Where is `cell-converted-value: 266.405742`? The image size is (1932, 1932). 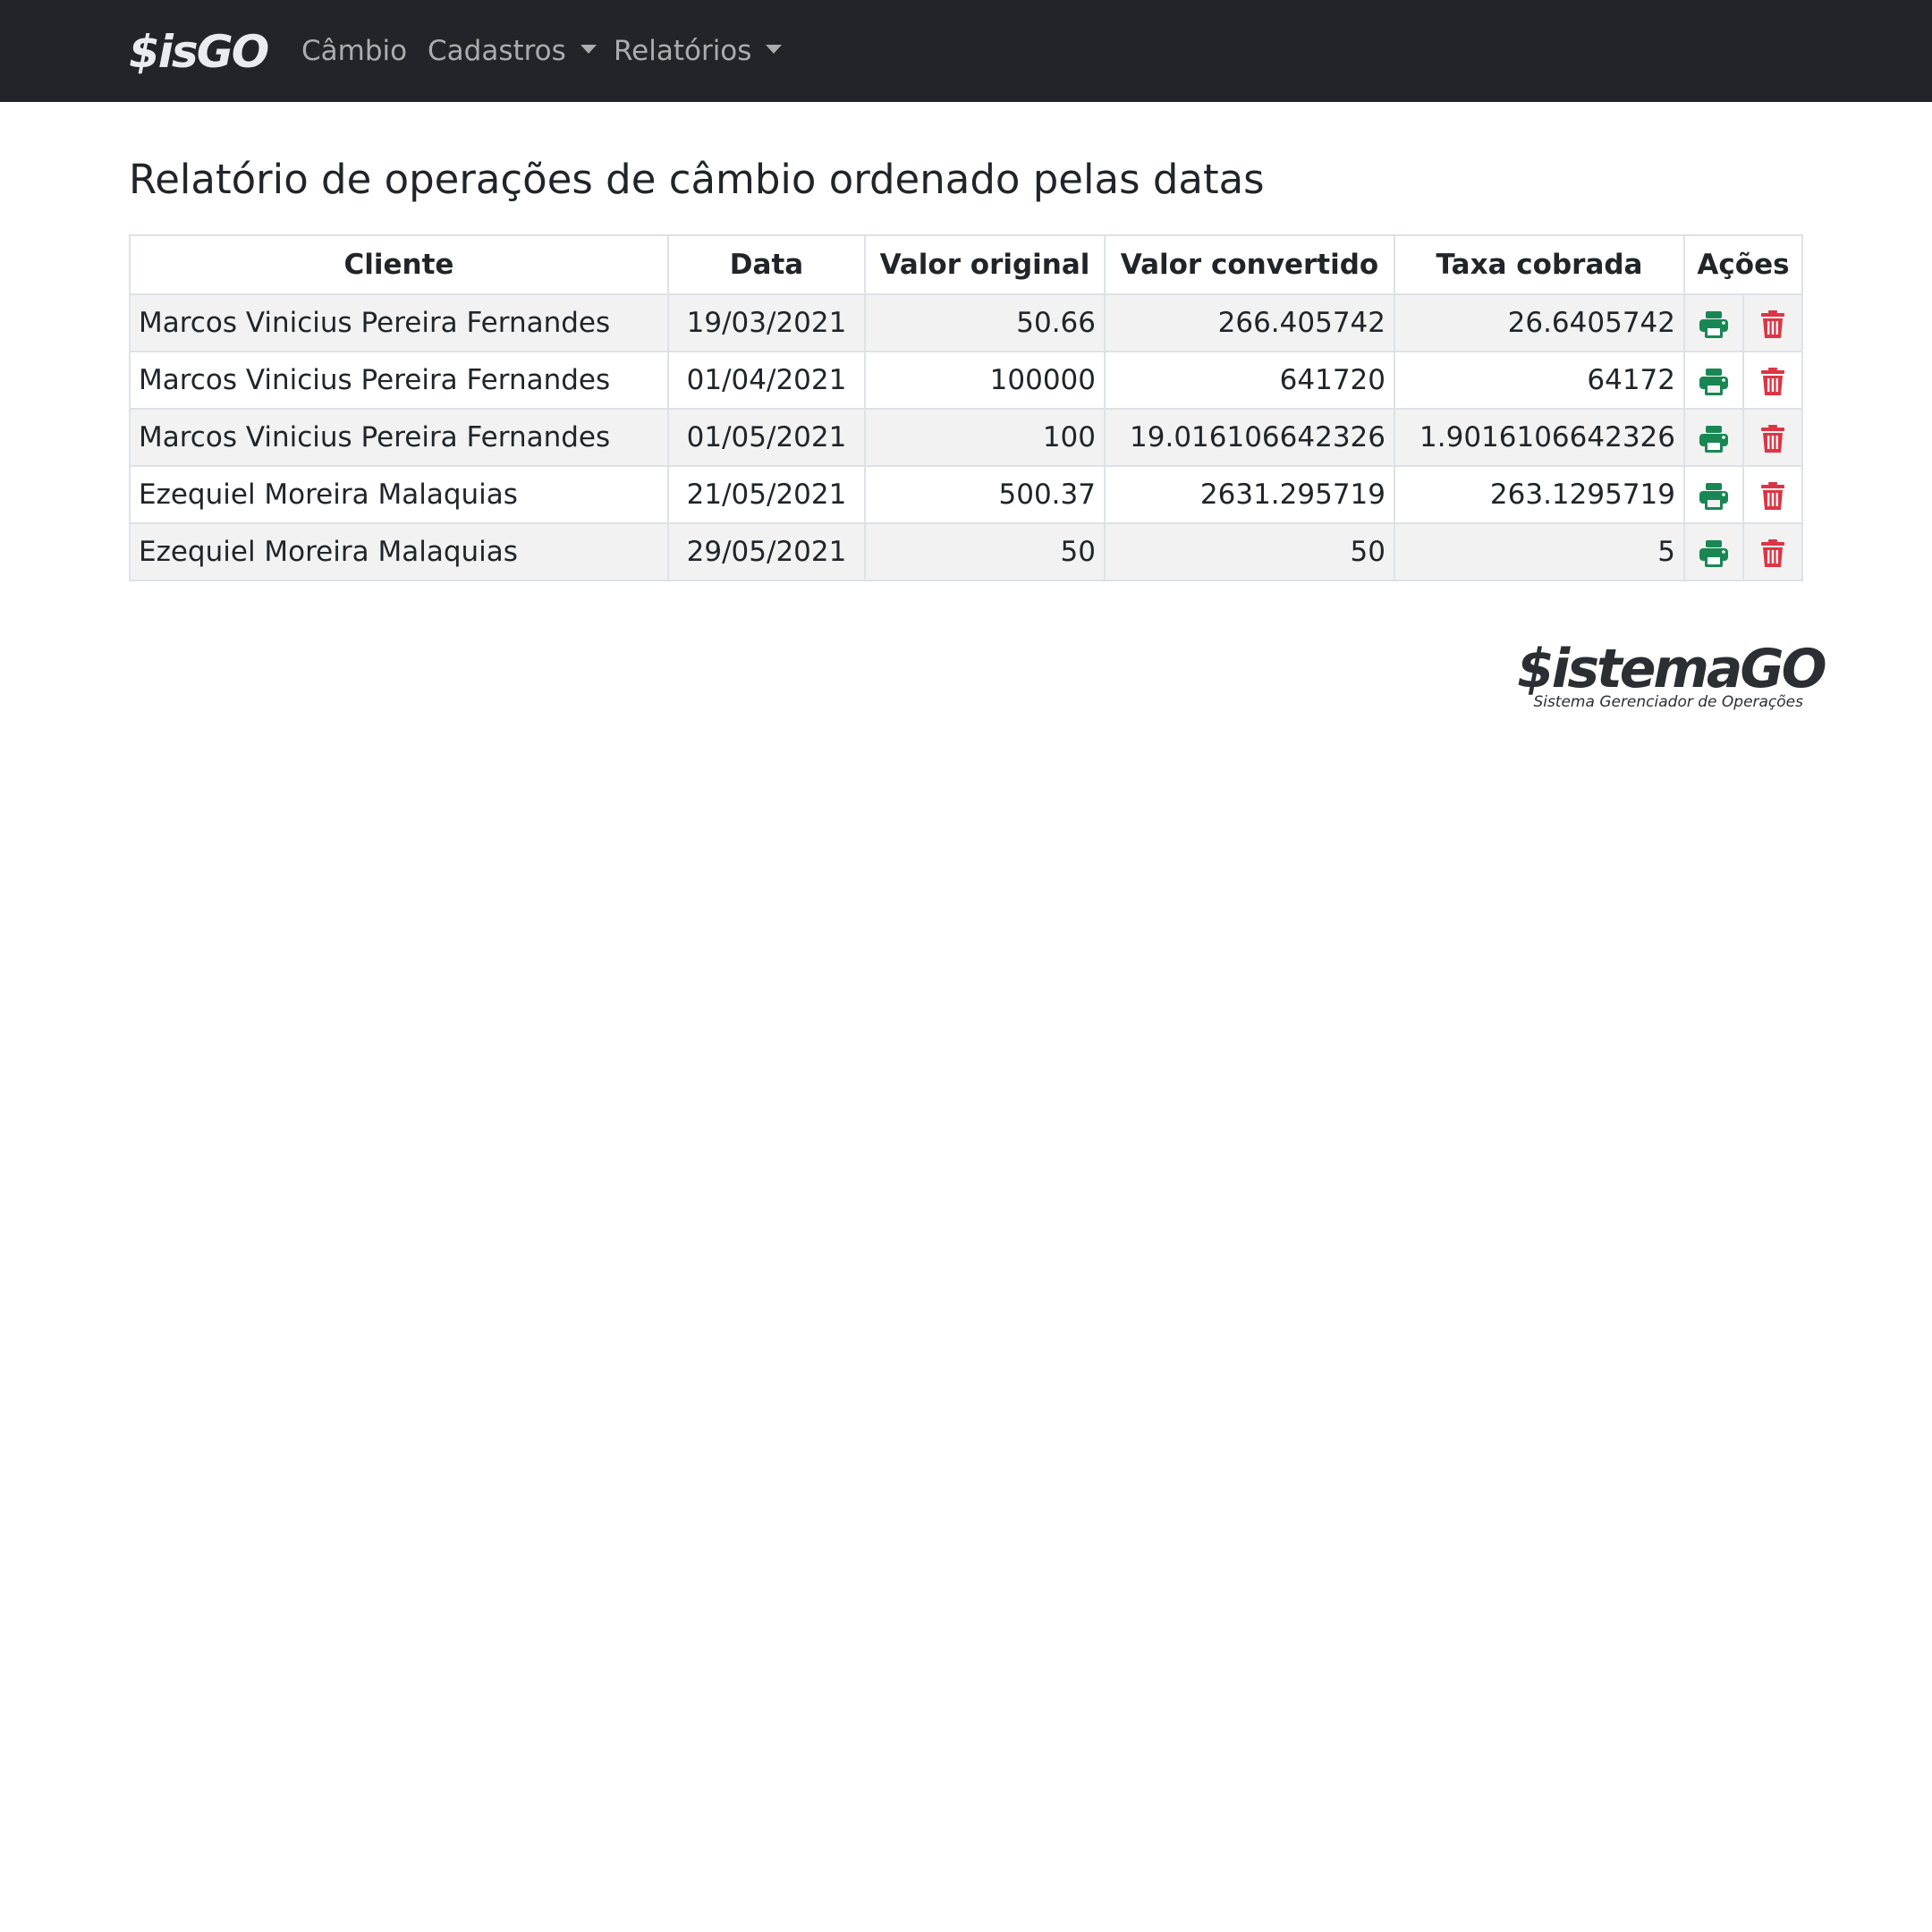
cell-converted-value: 266.405742 is located at coordinates (1249, 322).